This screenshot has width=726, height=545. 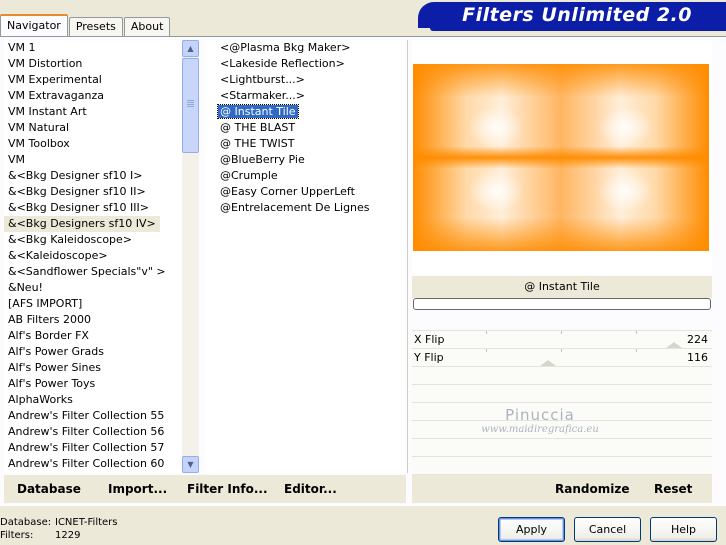 I want to click on watermark: Pinuccia www.maidiregrafica.eu, so click(x=540, y=420).